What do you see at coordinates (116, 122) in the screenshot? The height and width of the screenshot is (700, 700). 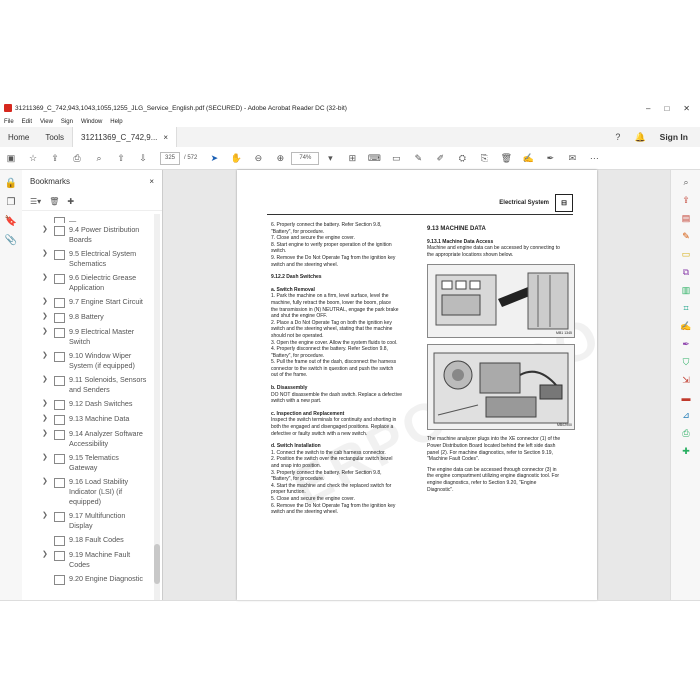 I see `menu-help: Help` at bounding box center [116, 122].